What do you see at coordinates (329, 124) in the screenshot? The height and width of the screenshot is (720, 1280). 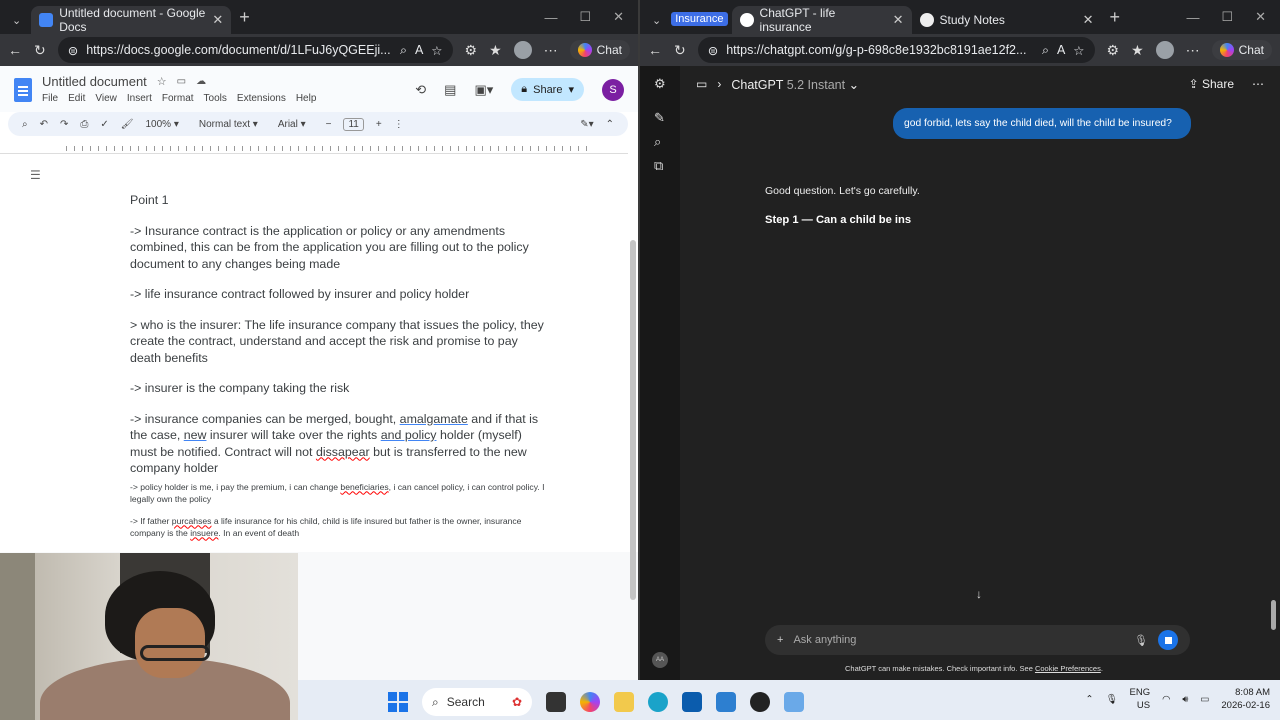 I see `decrease-size-icon: −` at bounding box center [329, 124].